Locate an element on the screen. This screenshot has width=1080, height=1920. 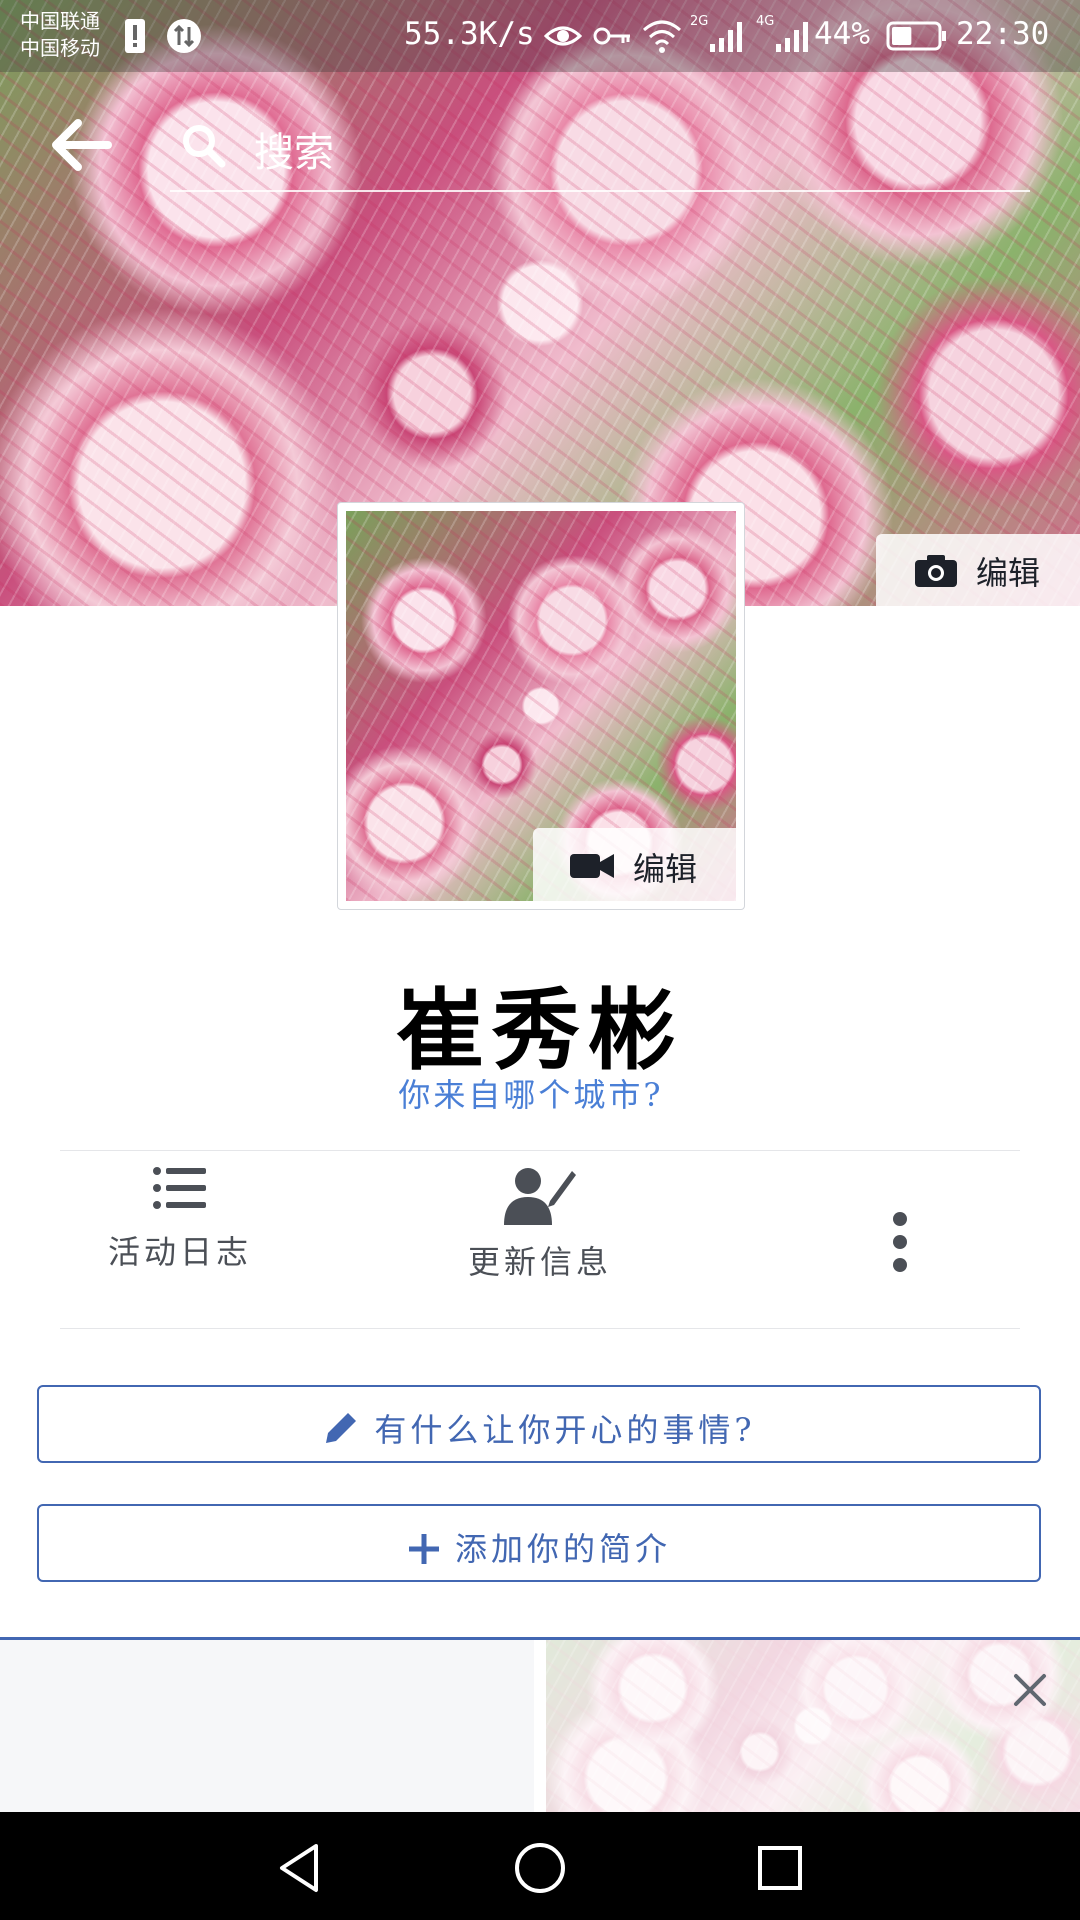
edit-profile-icon is located at coordinates (540, 1196).